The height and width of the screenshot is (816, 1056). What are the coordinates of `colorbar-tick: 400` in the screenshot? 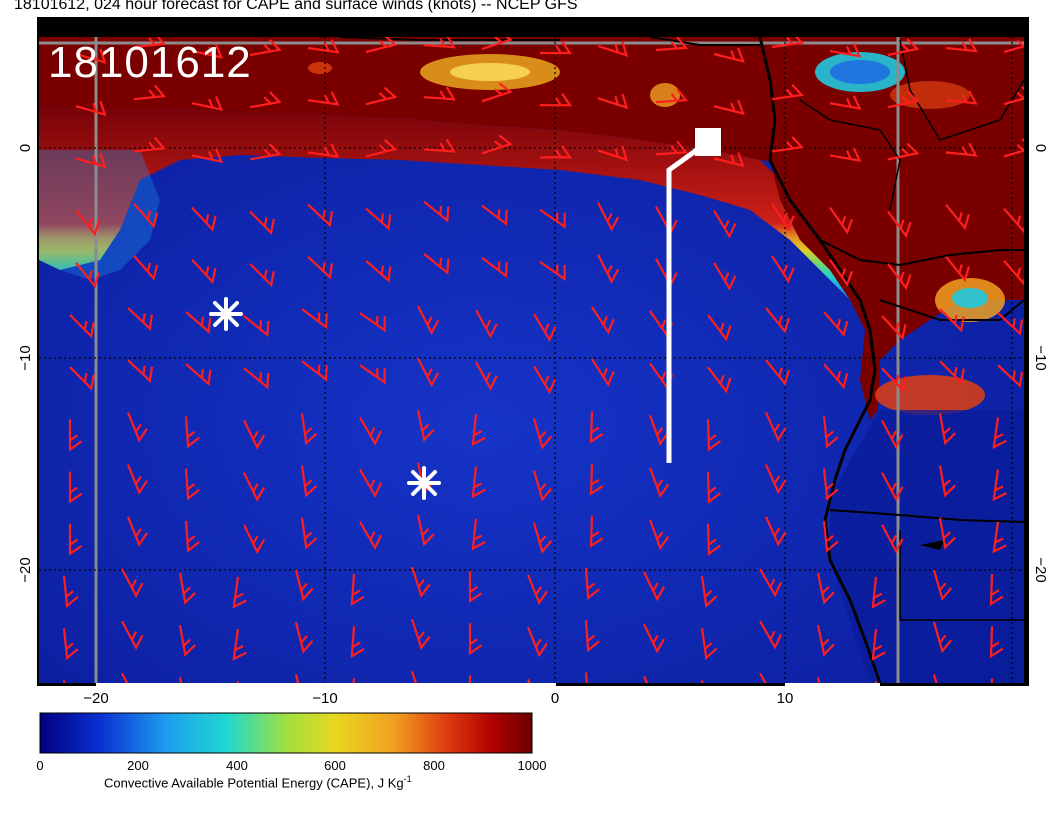 It's located at (237, 765).